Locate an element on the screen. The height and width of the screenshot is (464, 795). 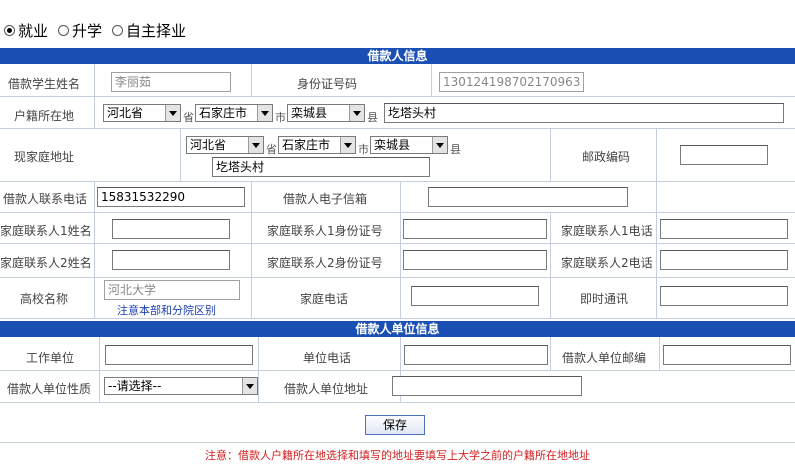
contact1-phone-field is located at coordinates (724, 229).